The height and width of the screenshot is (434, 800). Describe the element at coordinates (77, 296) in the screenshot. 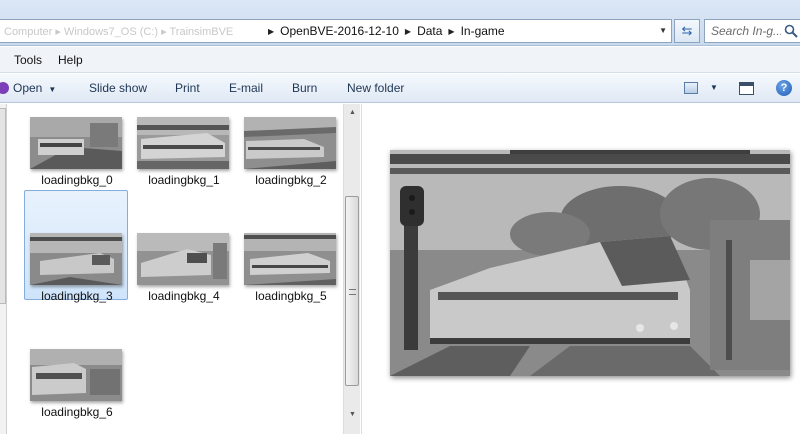

I see `file-name: loadingbkg_3` at that location.